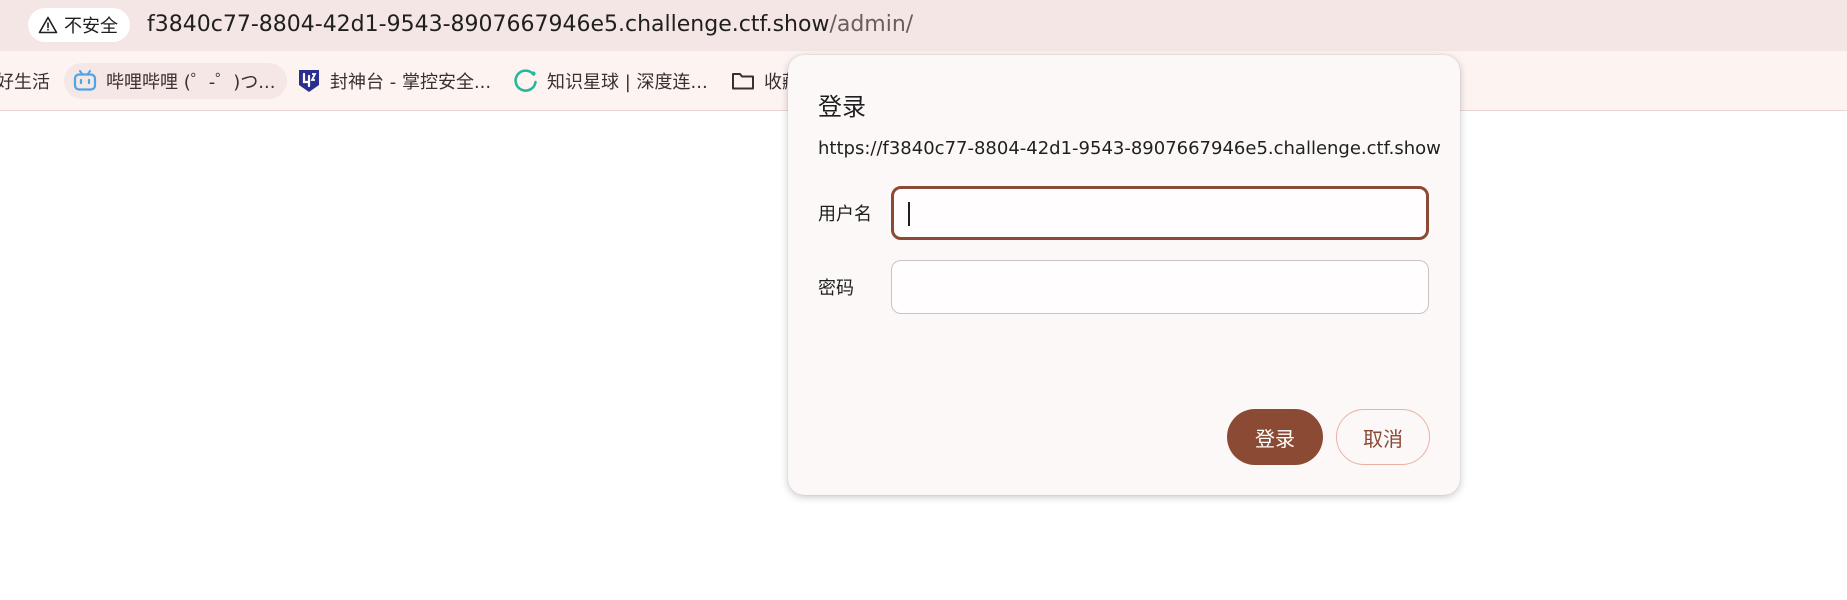 The image size is (1847, 600). I want to click on username-input, so click(1160, 213).